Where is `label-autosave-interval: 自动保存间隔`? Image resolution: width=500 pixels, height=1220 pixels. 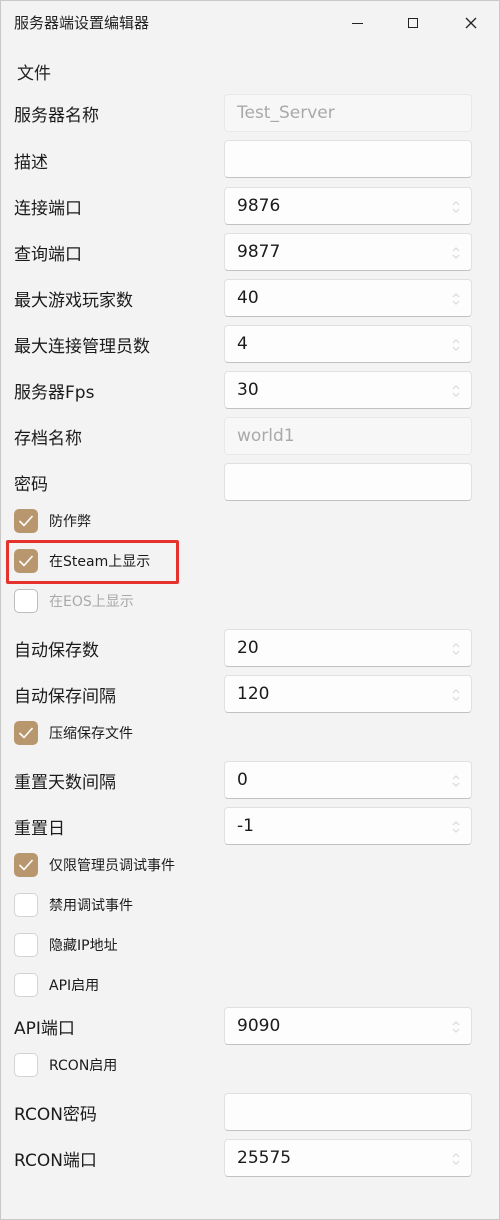 label-autosave-interval: 自动保存间隔 is located at coordinates (65, 697).